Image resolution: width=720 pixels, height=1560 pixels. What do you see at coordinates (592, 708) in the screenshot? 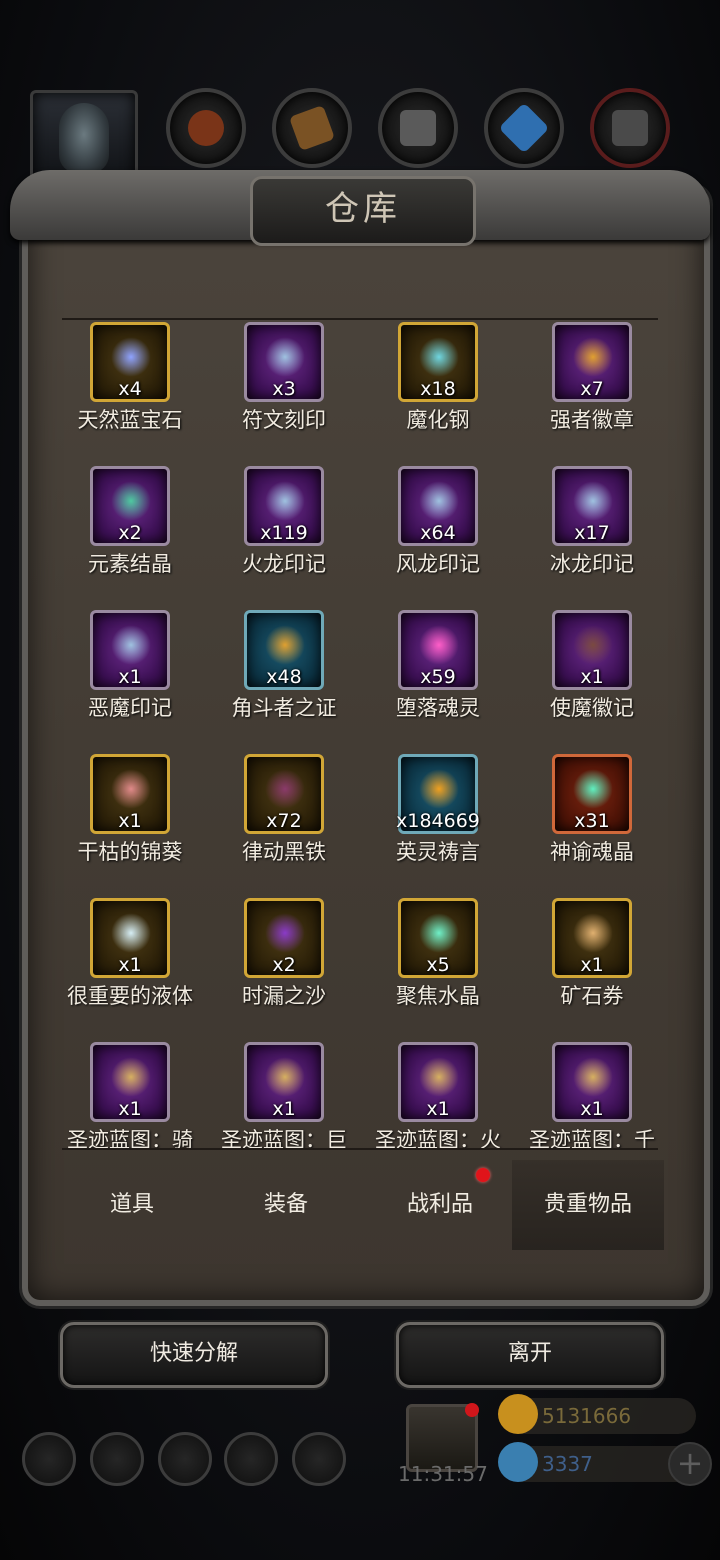
I see `item-name: 使魔徽记` at bounding box center [592, 708].